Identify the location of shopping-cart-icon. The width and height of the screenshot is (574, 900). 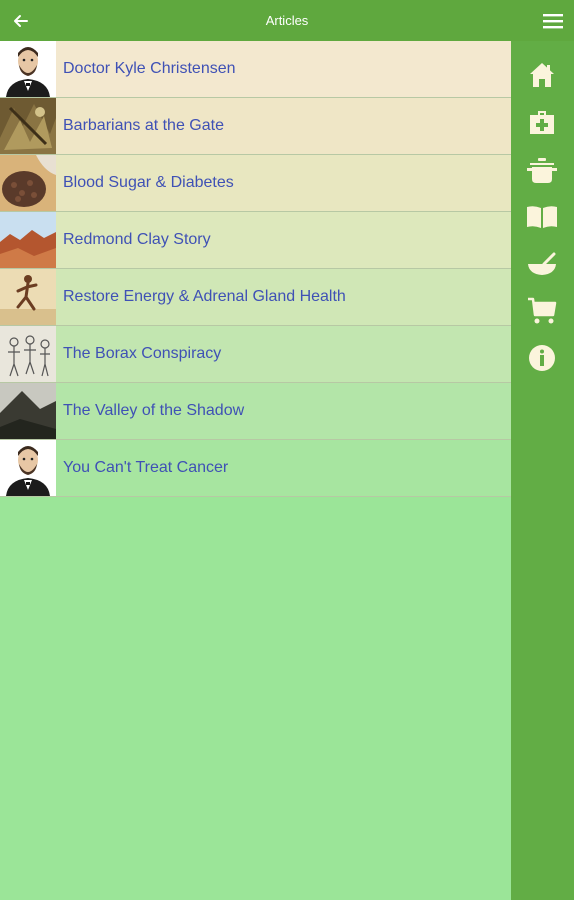
(542, 310).